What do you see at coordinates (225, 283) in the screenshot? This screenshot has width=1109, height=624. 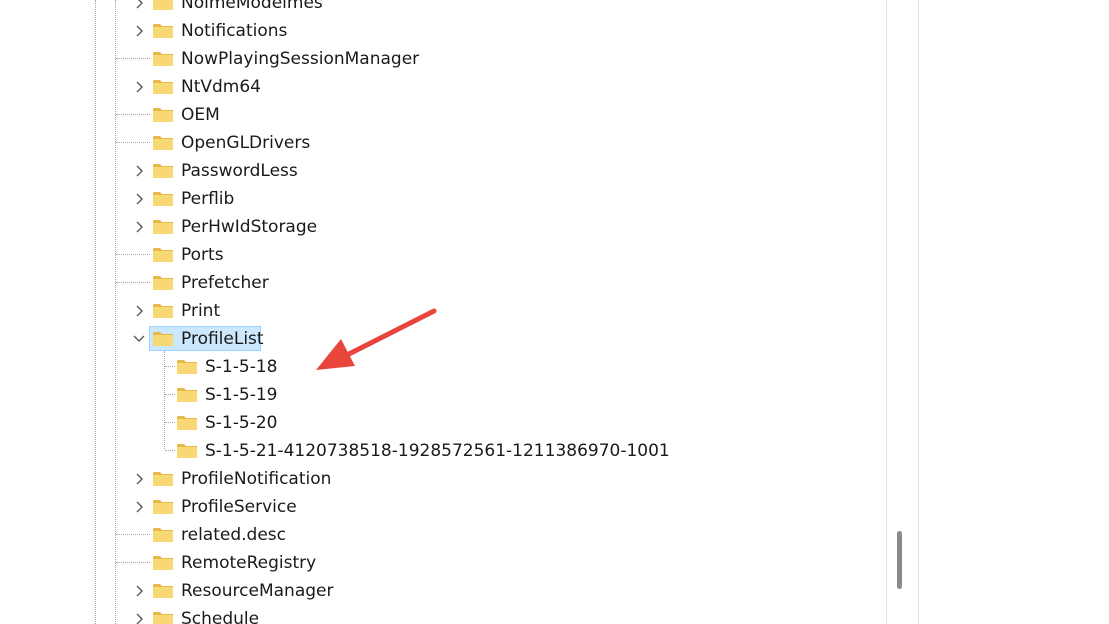 I see `tree-item-label: Prefetcher` at bounding box center [225, 283].